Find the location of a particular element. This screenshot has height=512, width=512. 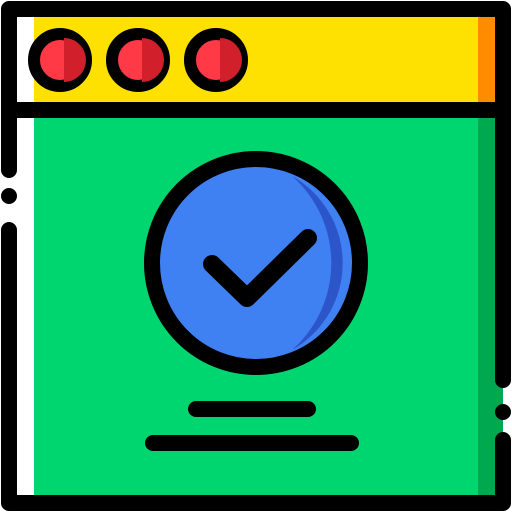

close-button is located at coordinates (60, 60).